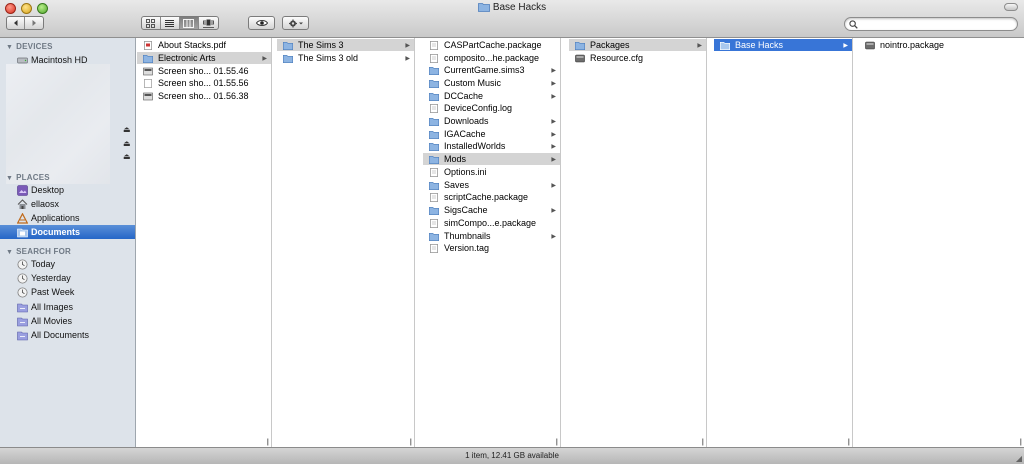 The image size is (1024, 467). I want to click on status-bar: 1 item, 12.41 GB available ◢, so click(512, 455).